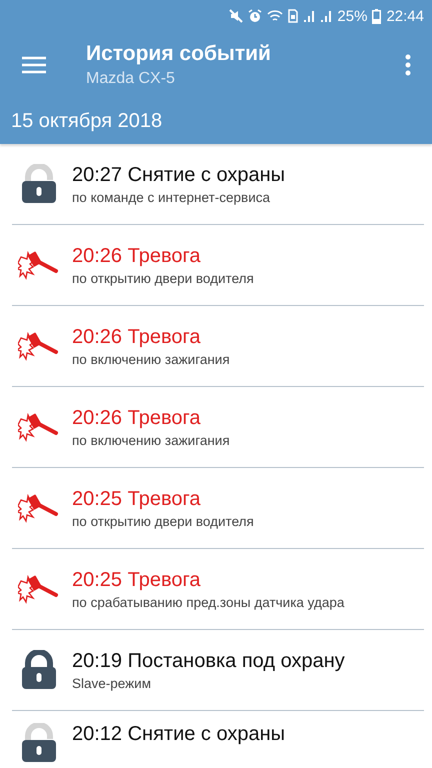 The image size is (432, 768). I want to click on event-title: 20:19 Постановка под охрану, so click(208, 661).